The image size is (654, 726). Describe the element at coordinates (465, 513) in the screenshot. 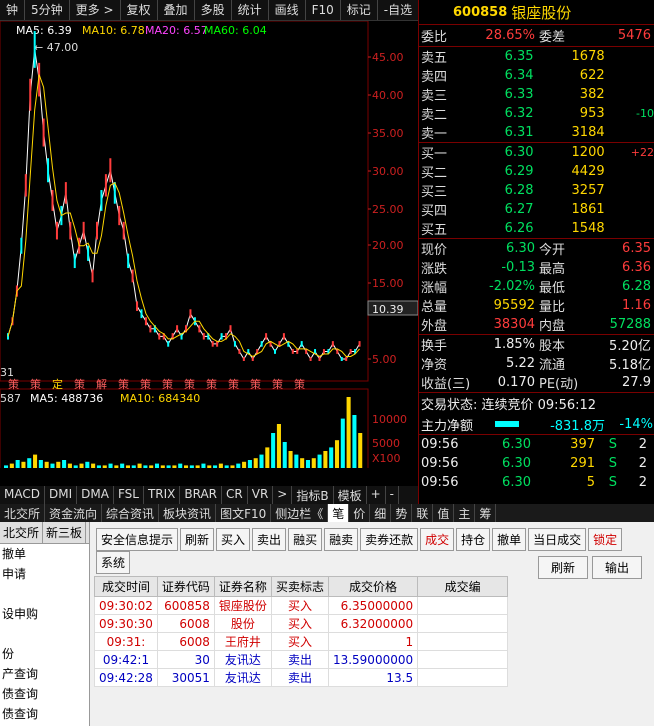

I see `nav-tab: 主` at that location.